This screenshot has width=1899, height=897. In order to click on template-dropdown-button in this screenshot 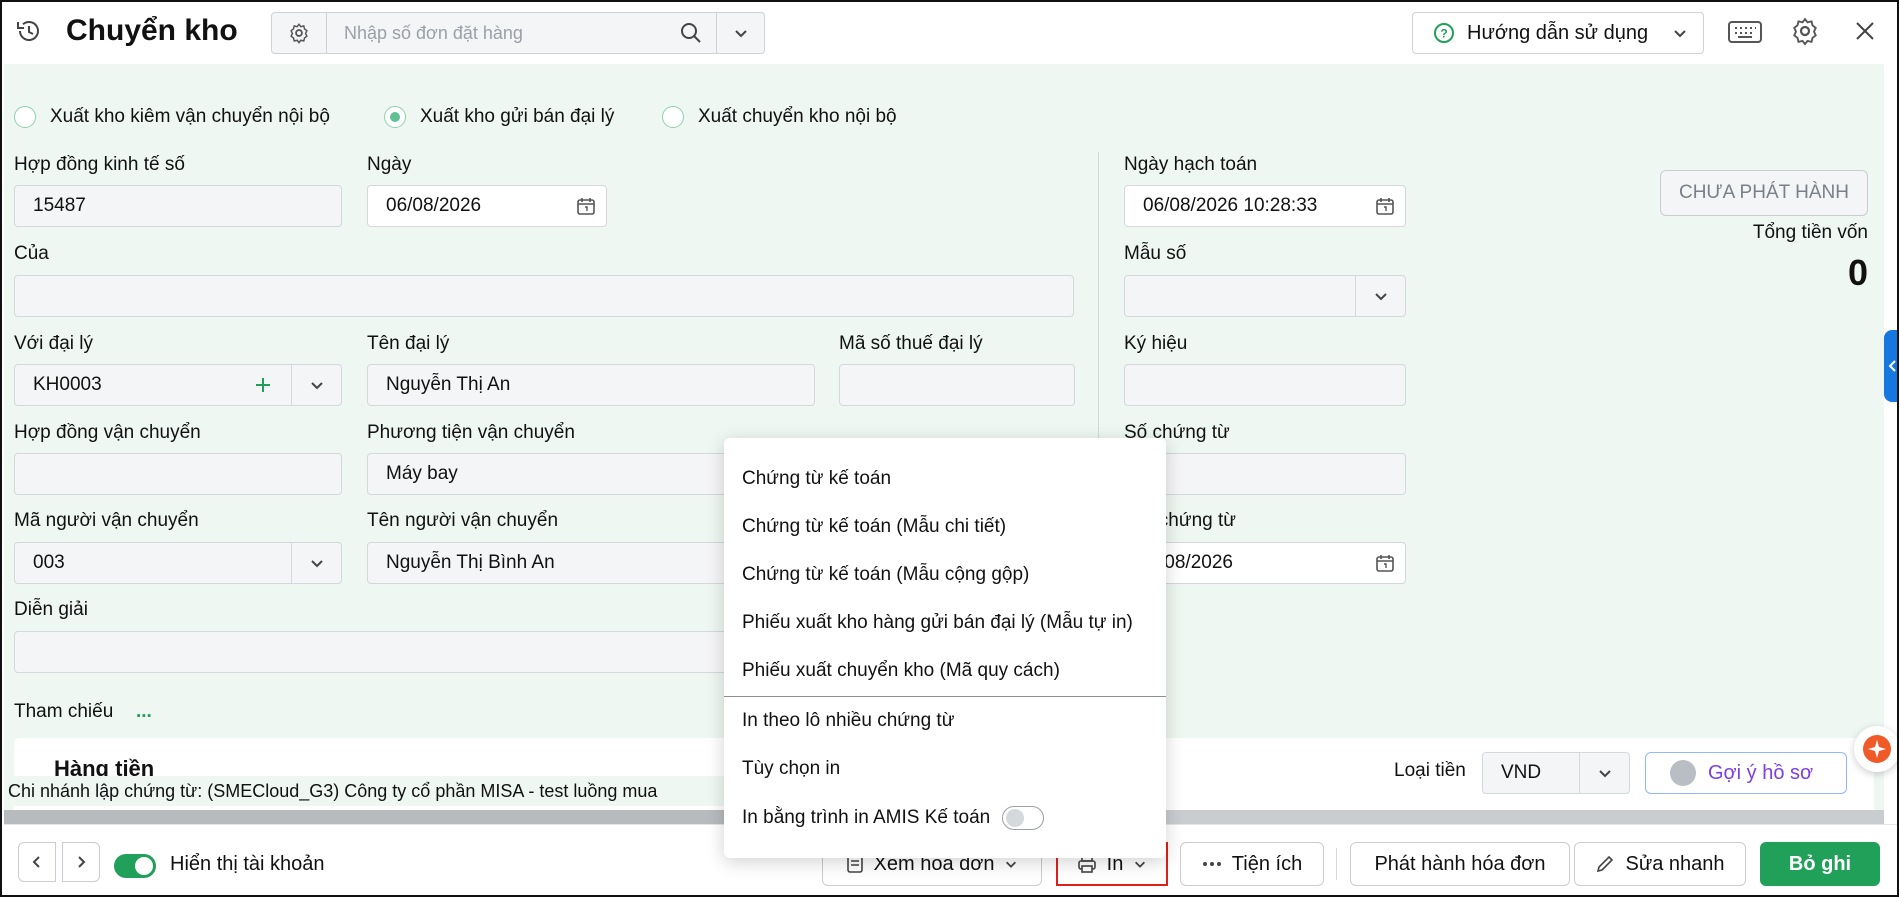, I will do `click(1380, 296)`.